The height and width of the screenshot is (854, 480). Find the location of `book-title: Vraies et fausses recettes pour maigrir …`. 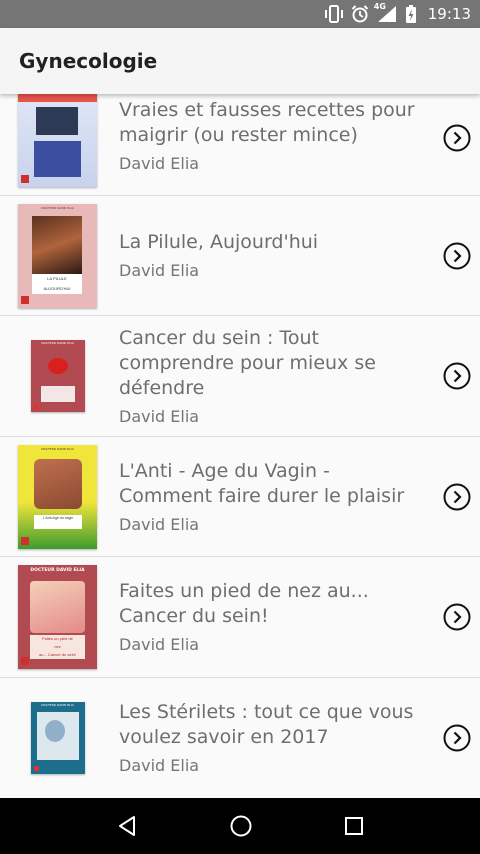

book-title: Vraies et fausses recettes pour maigrir … is located at coordinates (267, 122).